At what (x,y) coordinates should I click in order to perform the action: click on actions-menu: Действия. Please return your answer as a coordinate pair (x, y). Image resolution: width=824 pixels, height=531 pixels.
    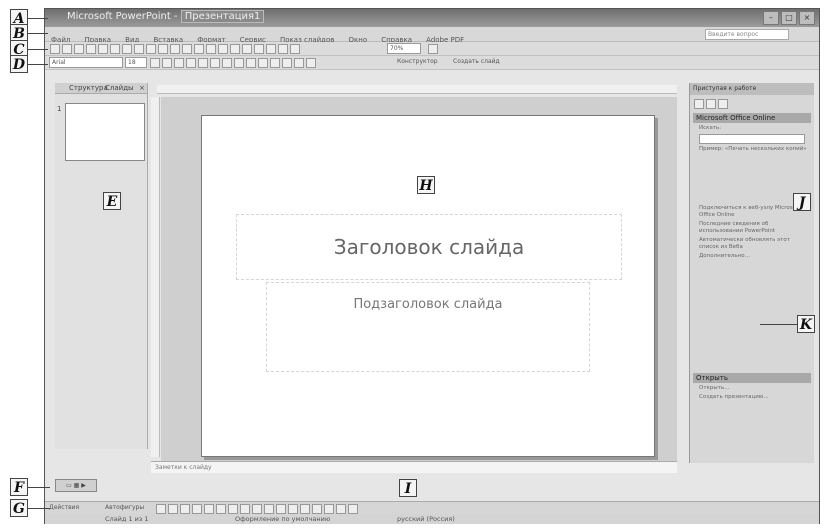
    Looking at the image, I should click on (64, 507).